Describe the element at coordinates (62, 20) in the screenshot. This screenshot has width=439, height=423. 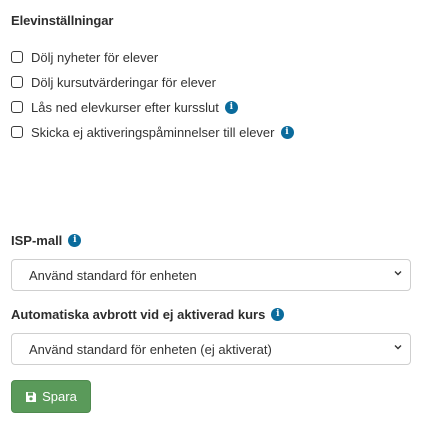
I see `student-settings-title: Elevinställningar` at that location.